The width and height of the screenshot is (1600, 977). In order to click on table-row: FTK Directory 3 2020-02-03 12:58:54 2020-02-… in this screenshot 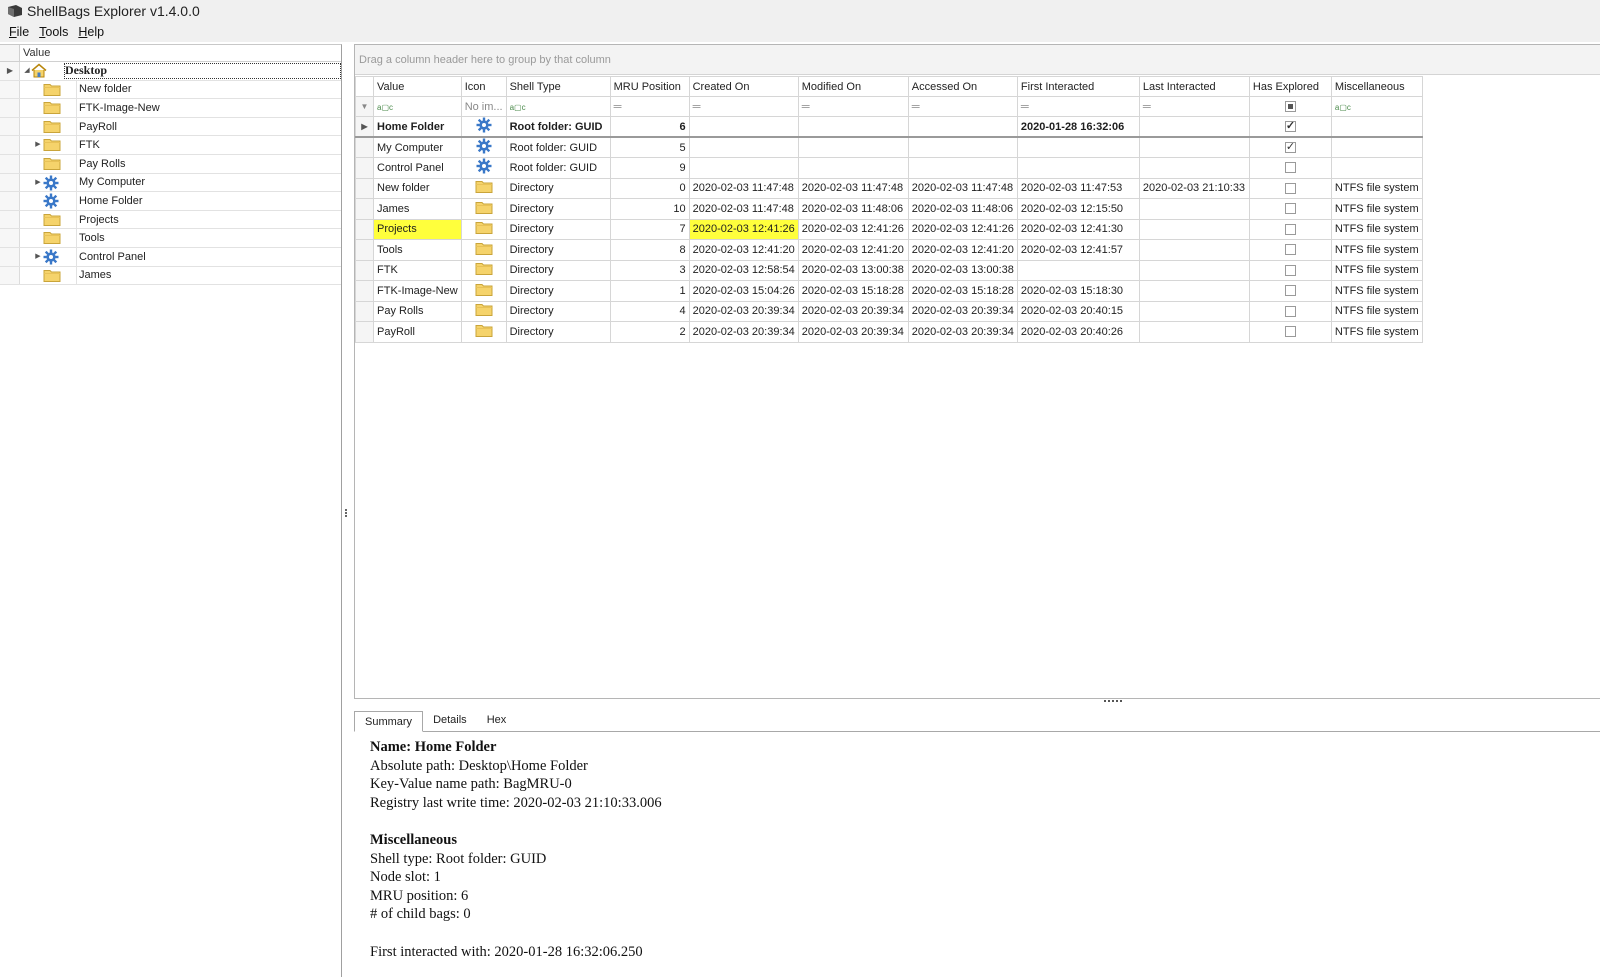, I will do `click(889, 270)`.